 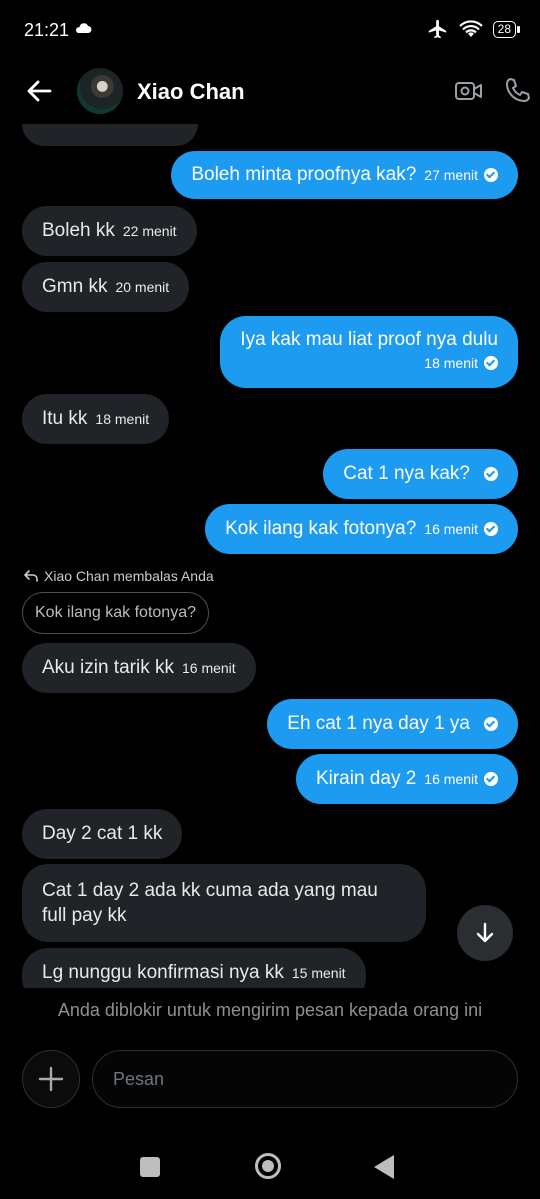 I want to click on cloud-icon, so click(x=84, y=28).